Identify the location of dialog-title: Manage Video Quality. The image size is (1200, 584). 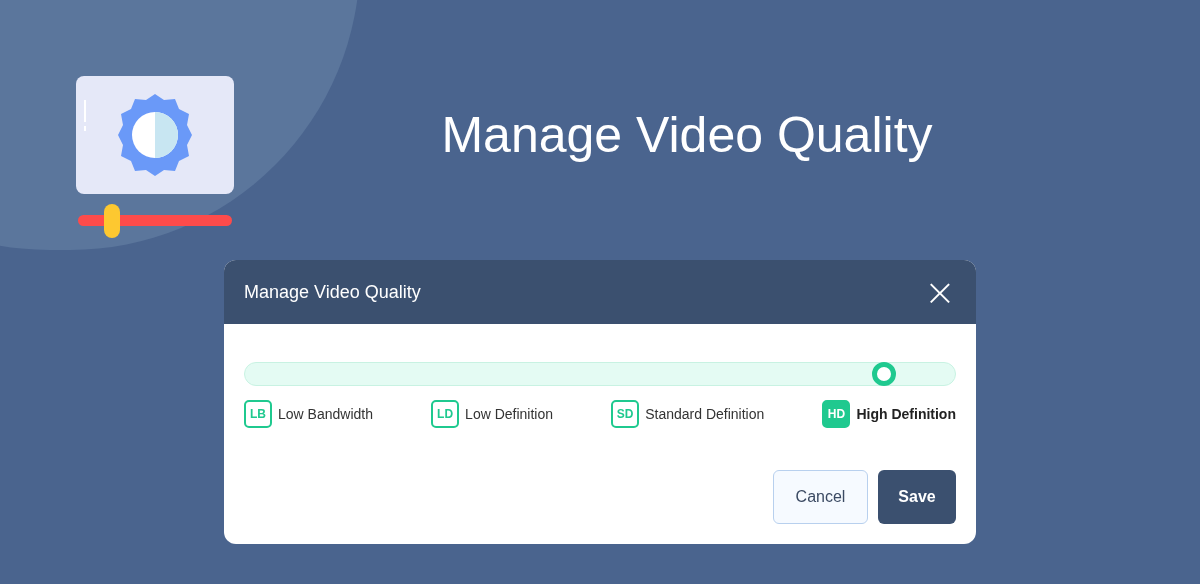
(332, 292).